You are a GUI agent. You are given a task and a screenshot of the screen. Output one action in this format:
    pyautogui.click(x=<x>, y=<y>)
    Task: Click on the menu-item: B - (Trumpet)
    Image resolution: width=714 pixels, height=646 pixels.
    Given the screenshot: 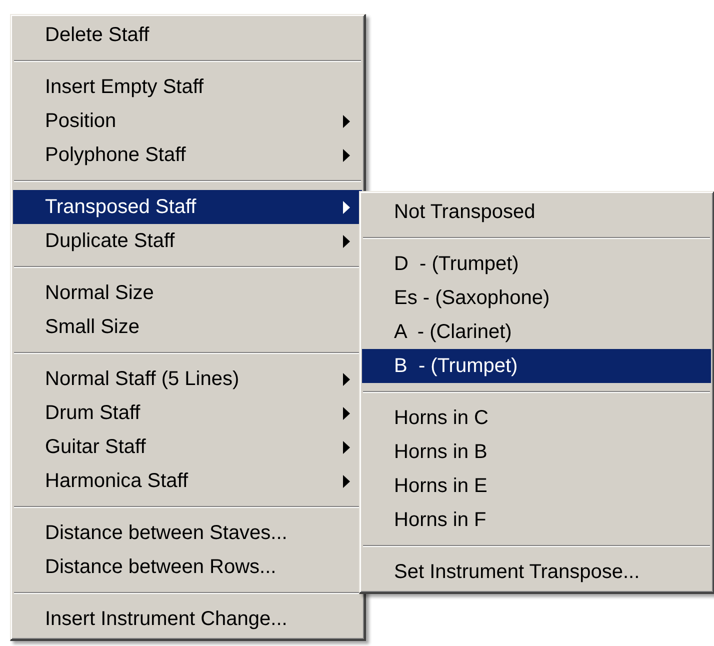 What is the action you would take?
    pyautogui.click(x=536, y=366)
    